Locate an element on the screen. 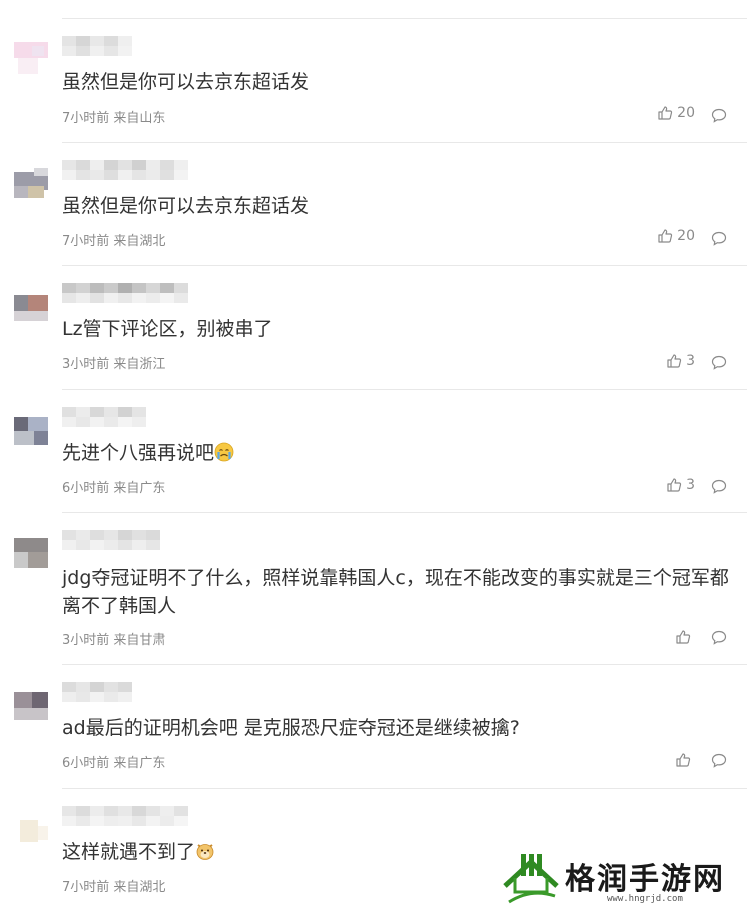 This screenshot has height=914, width=751. comment-text: Lz管下评论区，别被串了 is located at coordinates (167, 329).